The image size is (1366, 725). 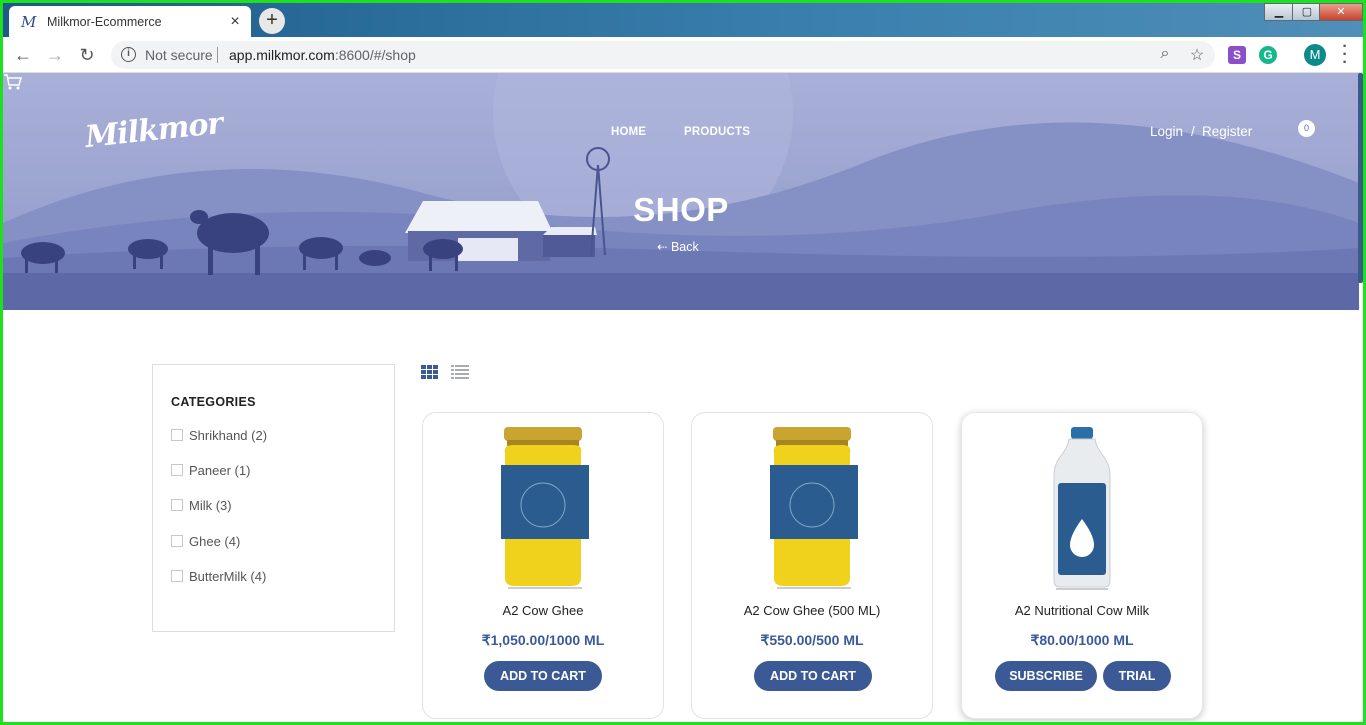 What do you see at coordinates (1315, 55) in the screenshot?
I see `profile-avatar: M` at bounding box center [1315, 55].